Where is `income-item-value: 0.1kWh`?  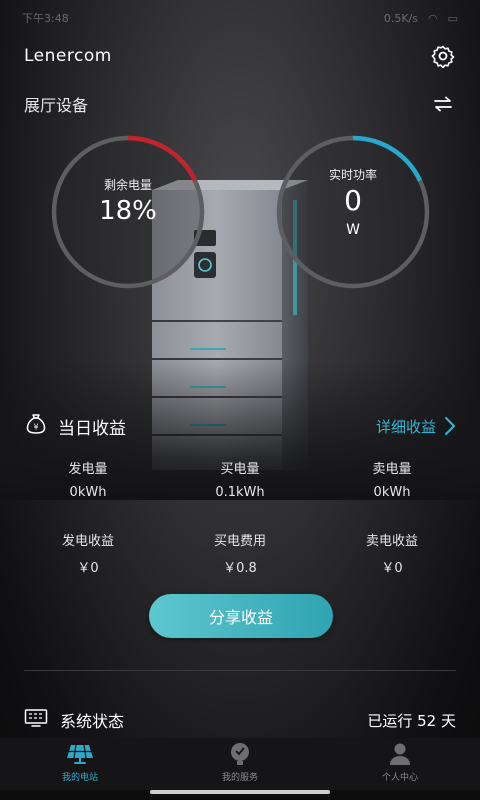
income-item-value: 0.1kWh is located at coordinates (240, 492).